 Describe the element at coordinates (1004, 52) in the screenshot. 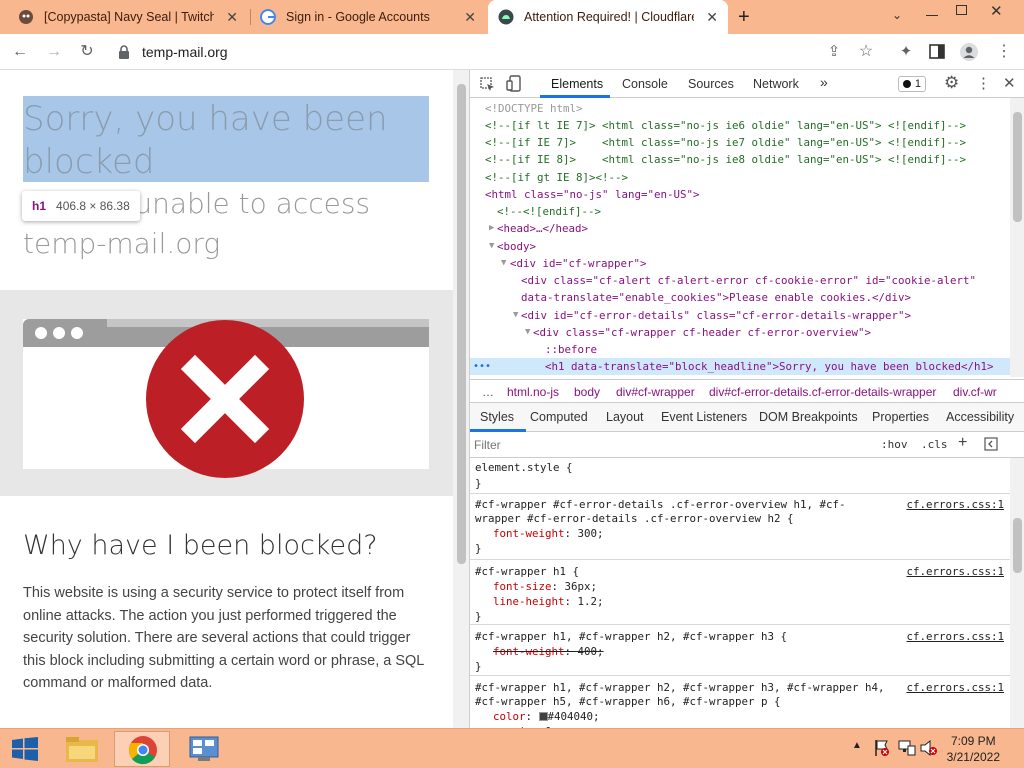

I see `browser-menu-icon: ⋮` at that location.